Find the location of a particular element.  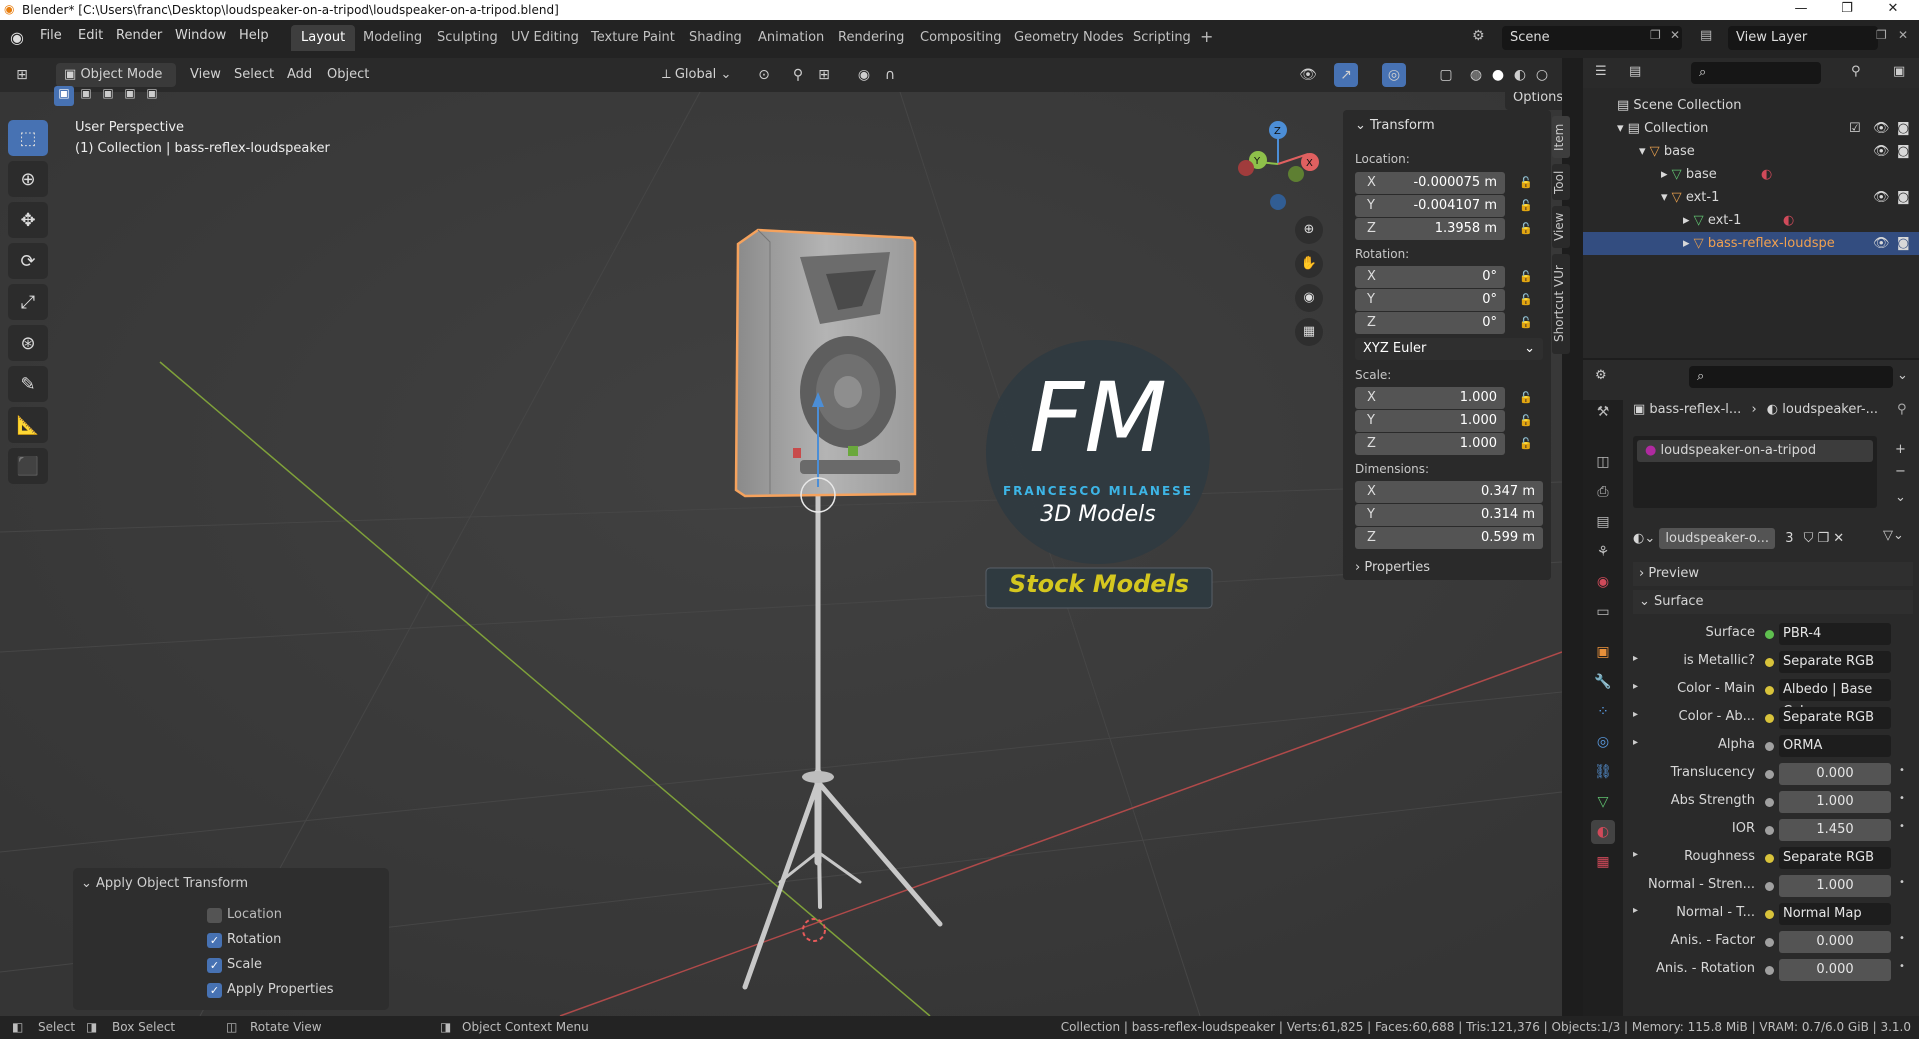

material-slot-list: ● loudspeaker-on-a-tripod is located at coordinates (1755, 472).